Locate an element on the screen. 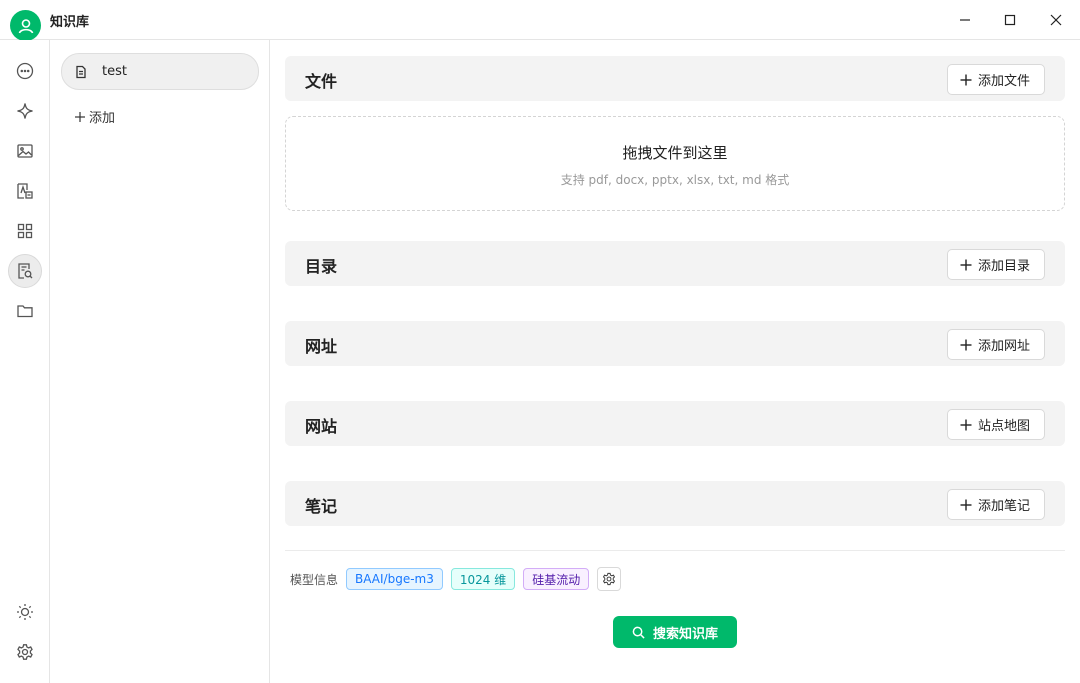  settings-icon is located at coordinates (25, 652).